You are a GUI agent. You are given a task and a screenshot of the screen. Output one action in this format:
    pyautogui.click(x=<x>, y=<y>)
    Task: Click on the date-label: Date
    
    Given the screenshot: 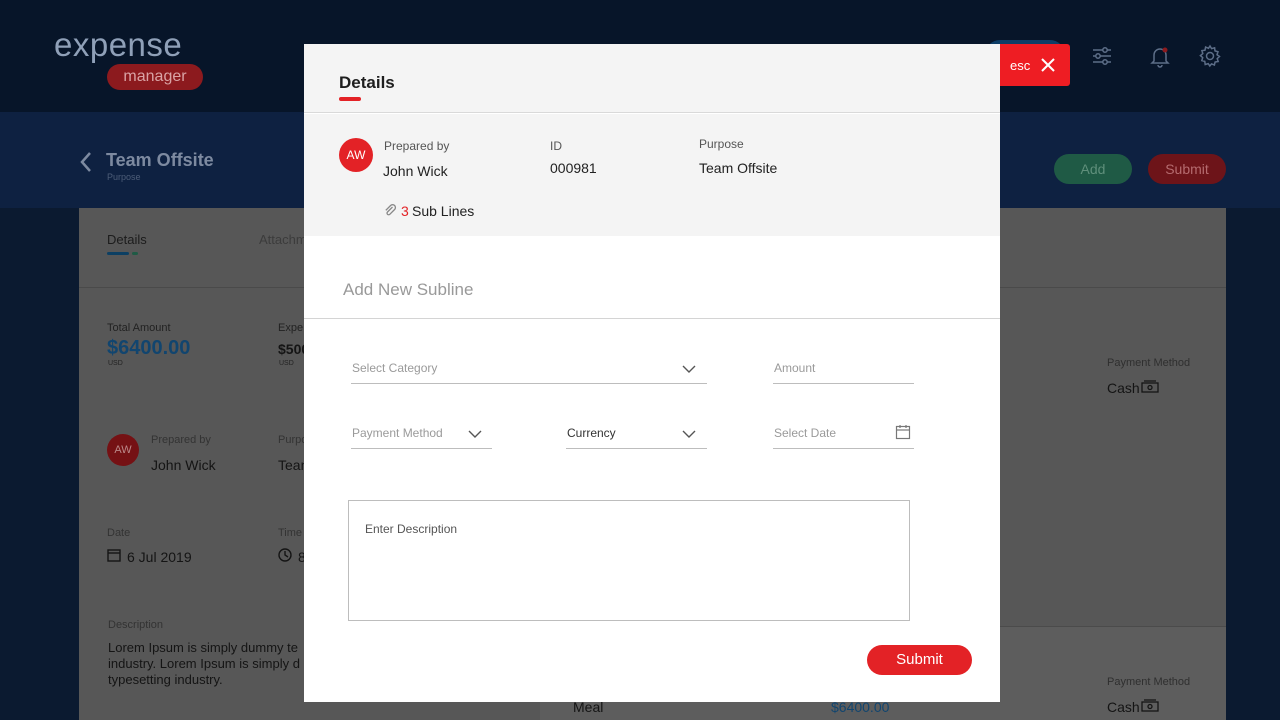 What is the action you would take?
    pyautogui.click(x=119, y=533)
    